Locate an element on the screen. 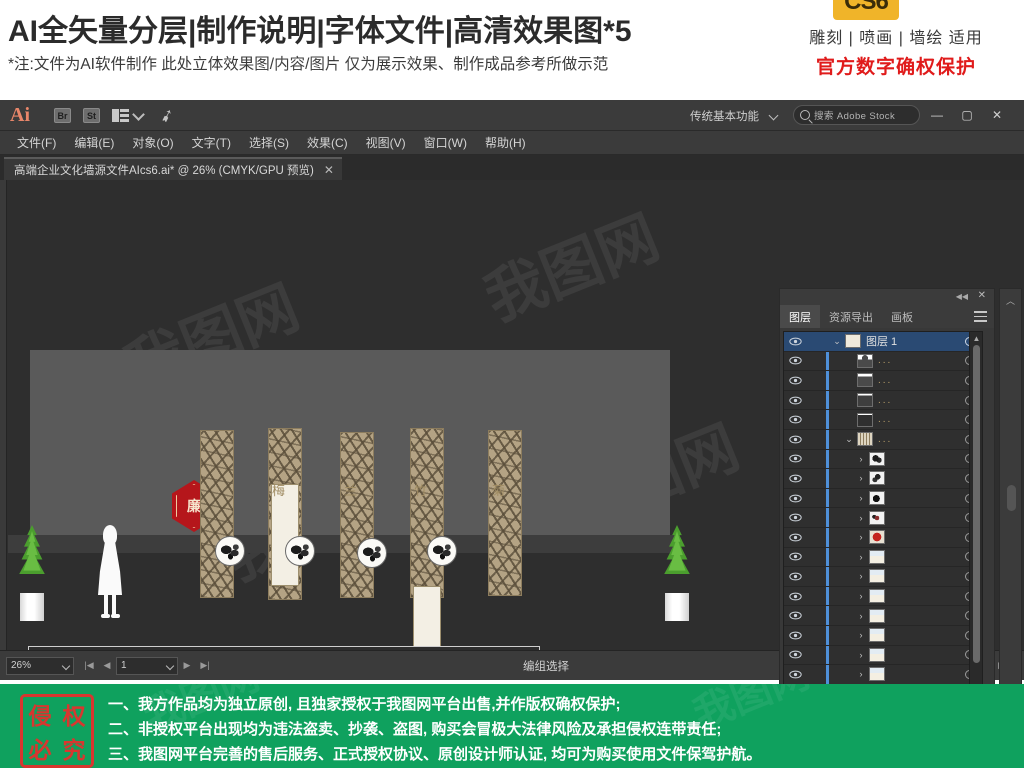  menu-item-1: 编辑(E) is located at coordinates (94, 143).